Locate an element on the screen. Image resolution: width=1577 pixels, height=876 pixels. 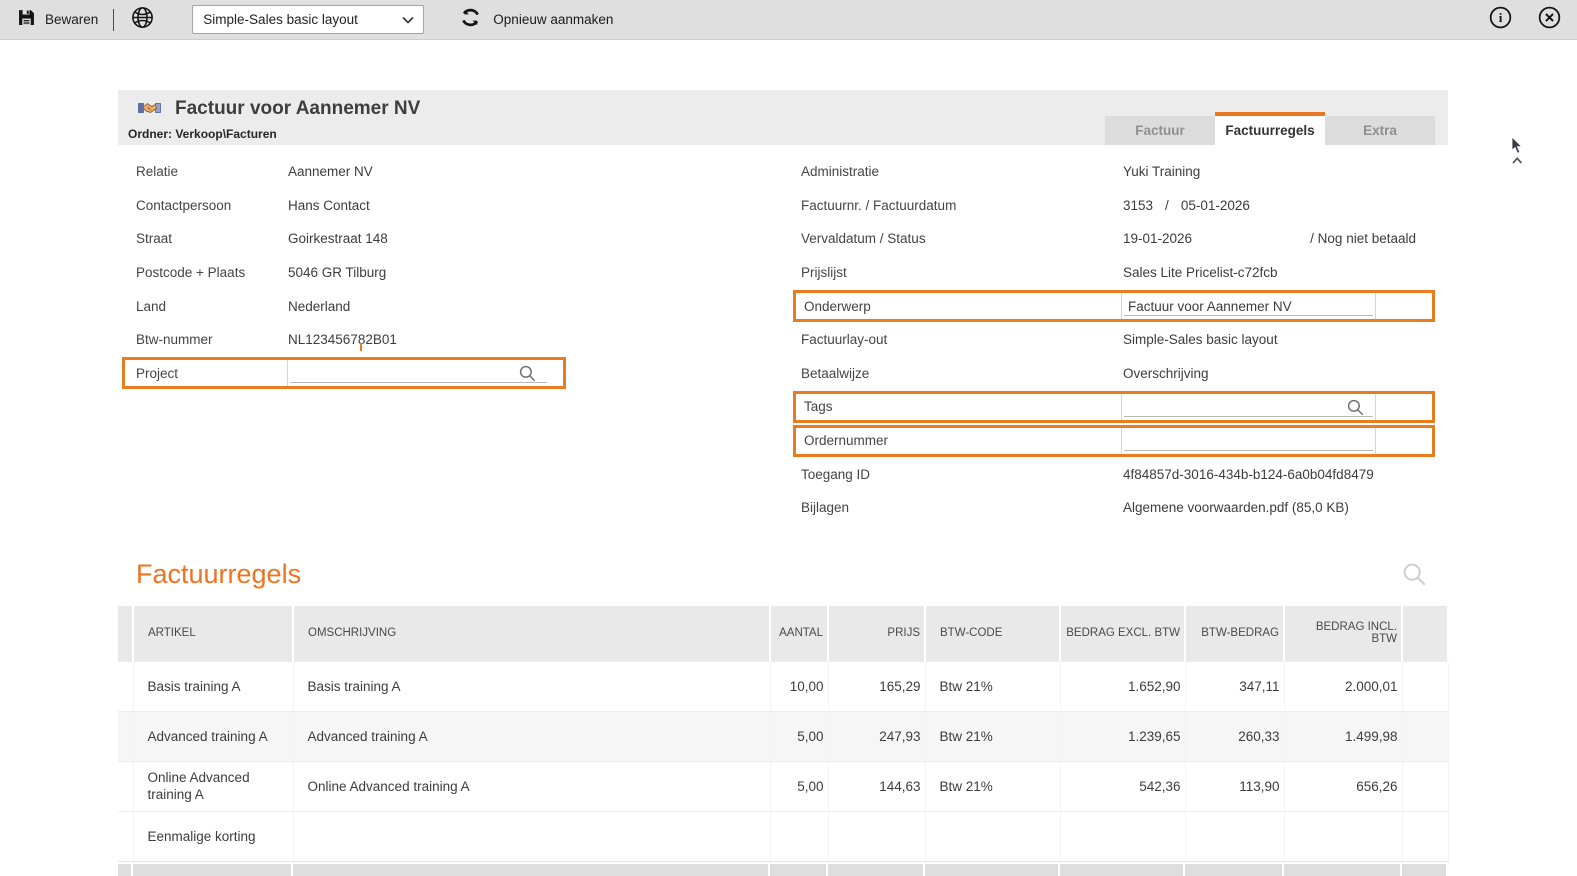
tab-bar: Factuur Factuurregels Extra is located at coordinates (1270, 128).